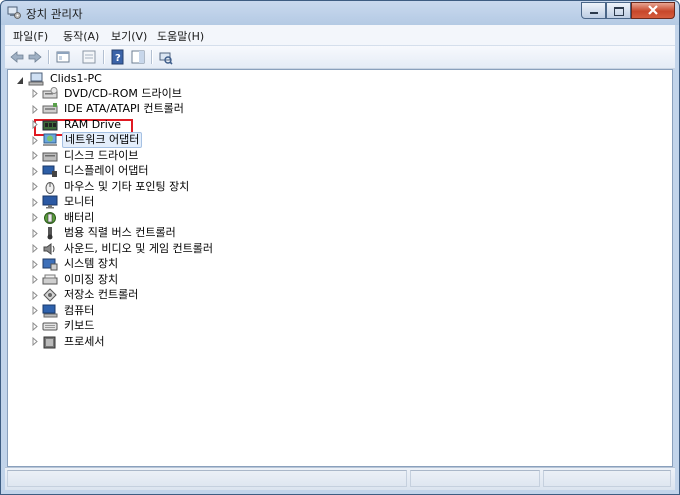  Describe the element at coordinates (50, 156) in the screenshot. I see `disk-drive-icon` at that location.